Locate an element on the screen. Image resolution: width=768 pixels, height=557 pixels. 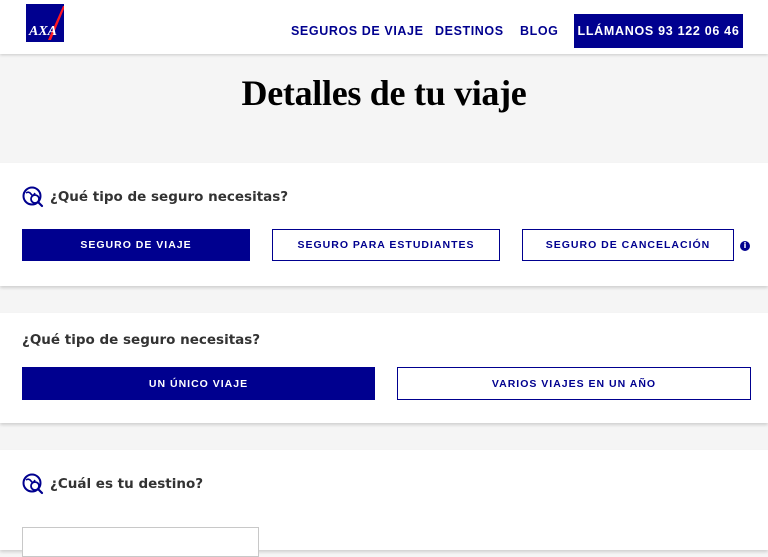
call-button: LLÁMANOS 93 122 06 46 is located at coordinates (658, 31).